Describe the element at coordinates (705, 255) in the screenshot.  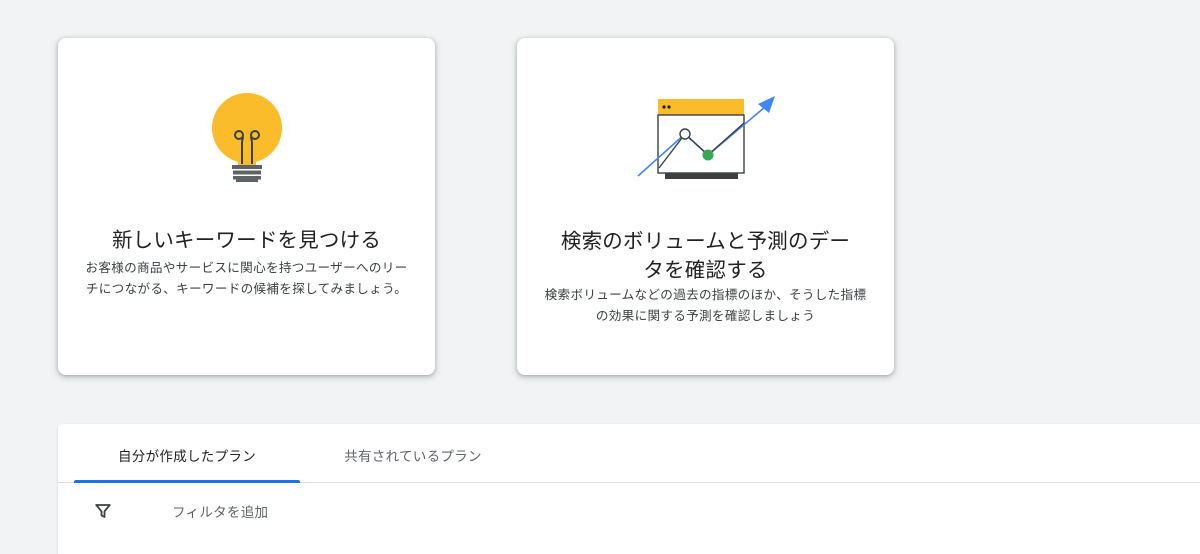
I see `card-title: 検索のボリュームと予測のデータを確認する` at that location.